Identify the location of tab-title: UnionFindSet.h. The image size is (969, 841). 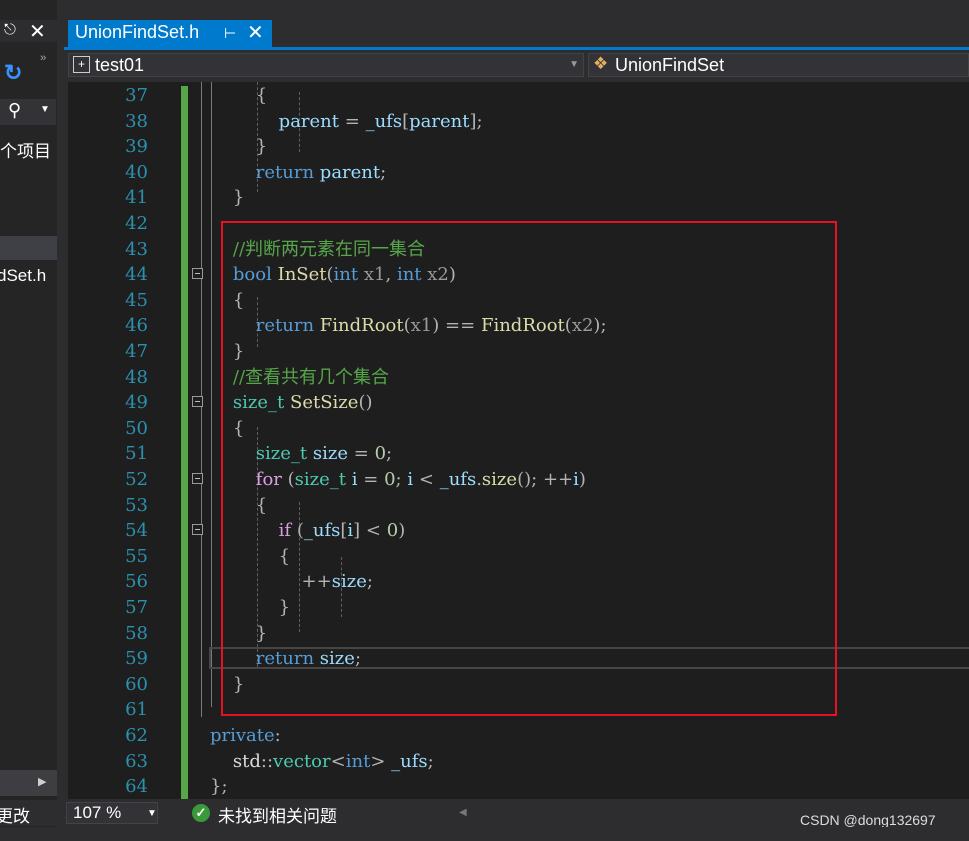
(137, 32).